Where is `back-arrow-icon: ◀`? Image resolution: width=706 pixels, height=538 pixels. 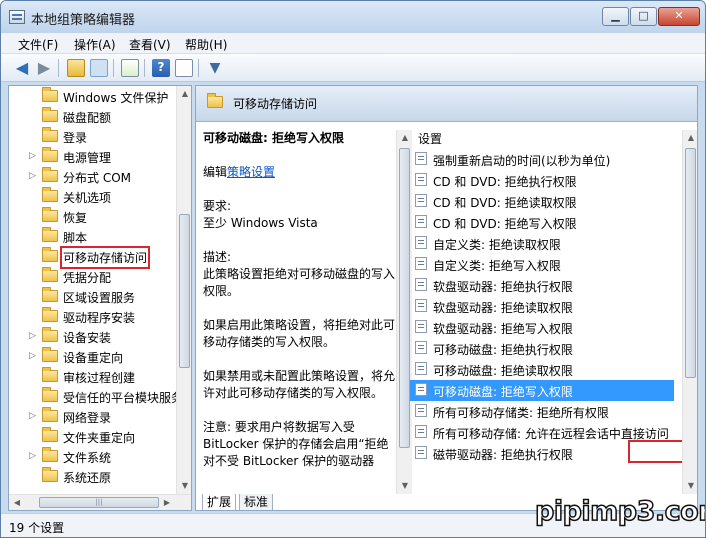
back-arrow-icon: ◀ is located at coordinates (22, 68).